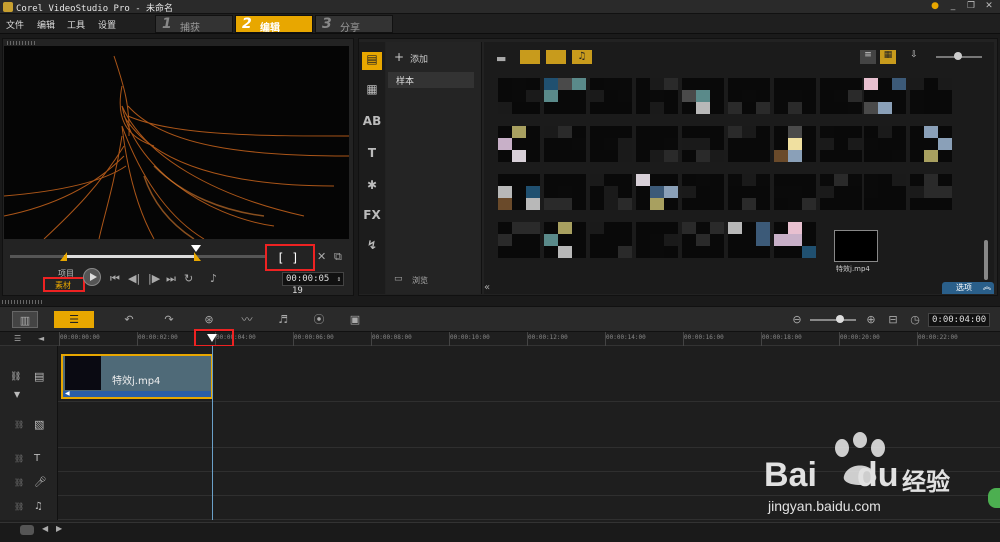 This screenshot has height=542, width=1000. I want to click on timeline-view-icon: ☰, so click(74, 319).